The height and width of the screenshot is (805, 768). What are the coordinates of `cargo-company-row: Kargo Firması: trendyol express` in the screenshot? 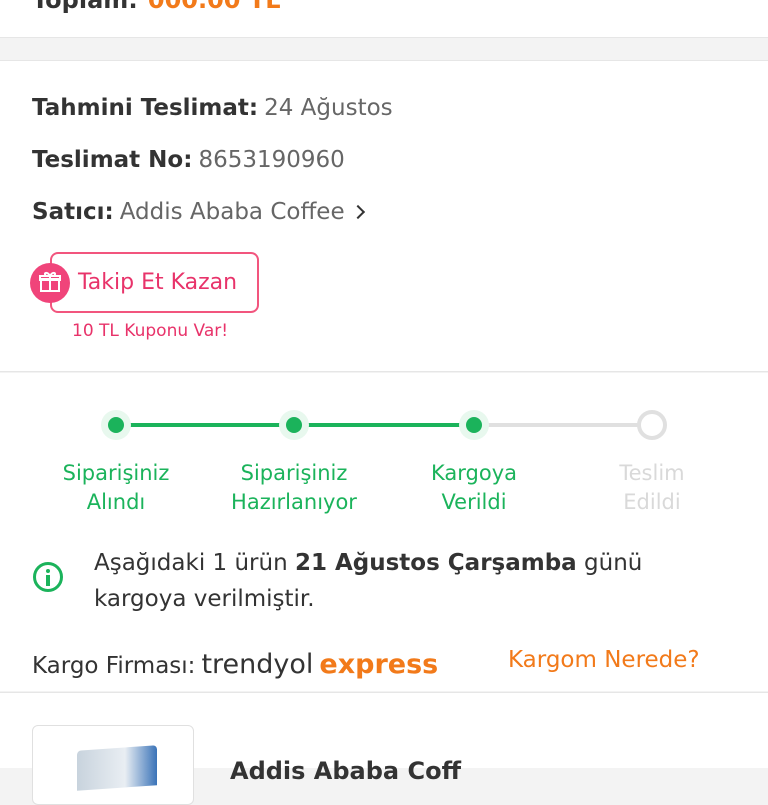 It's located at (235, 664).